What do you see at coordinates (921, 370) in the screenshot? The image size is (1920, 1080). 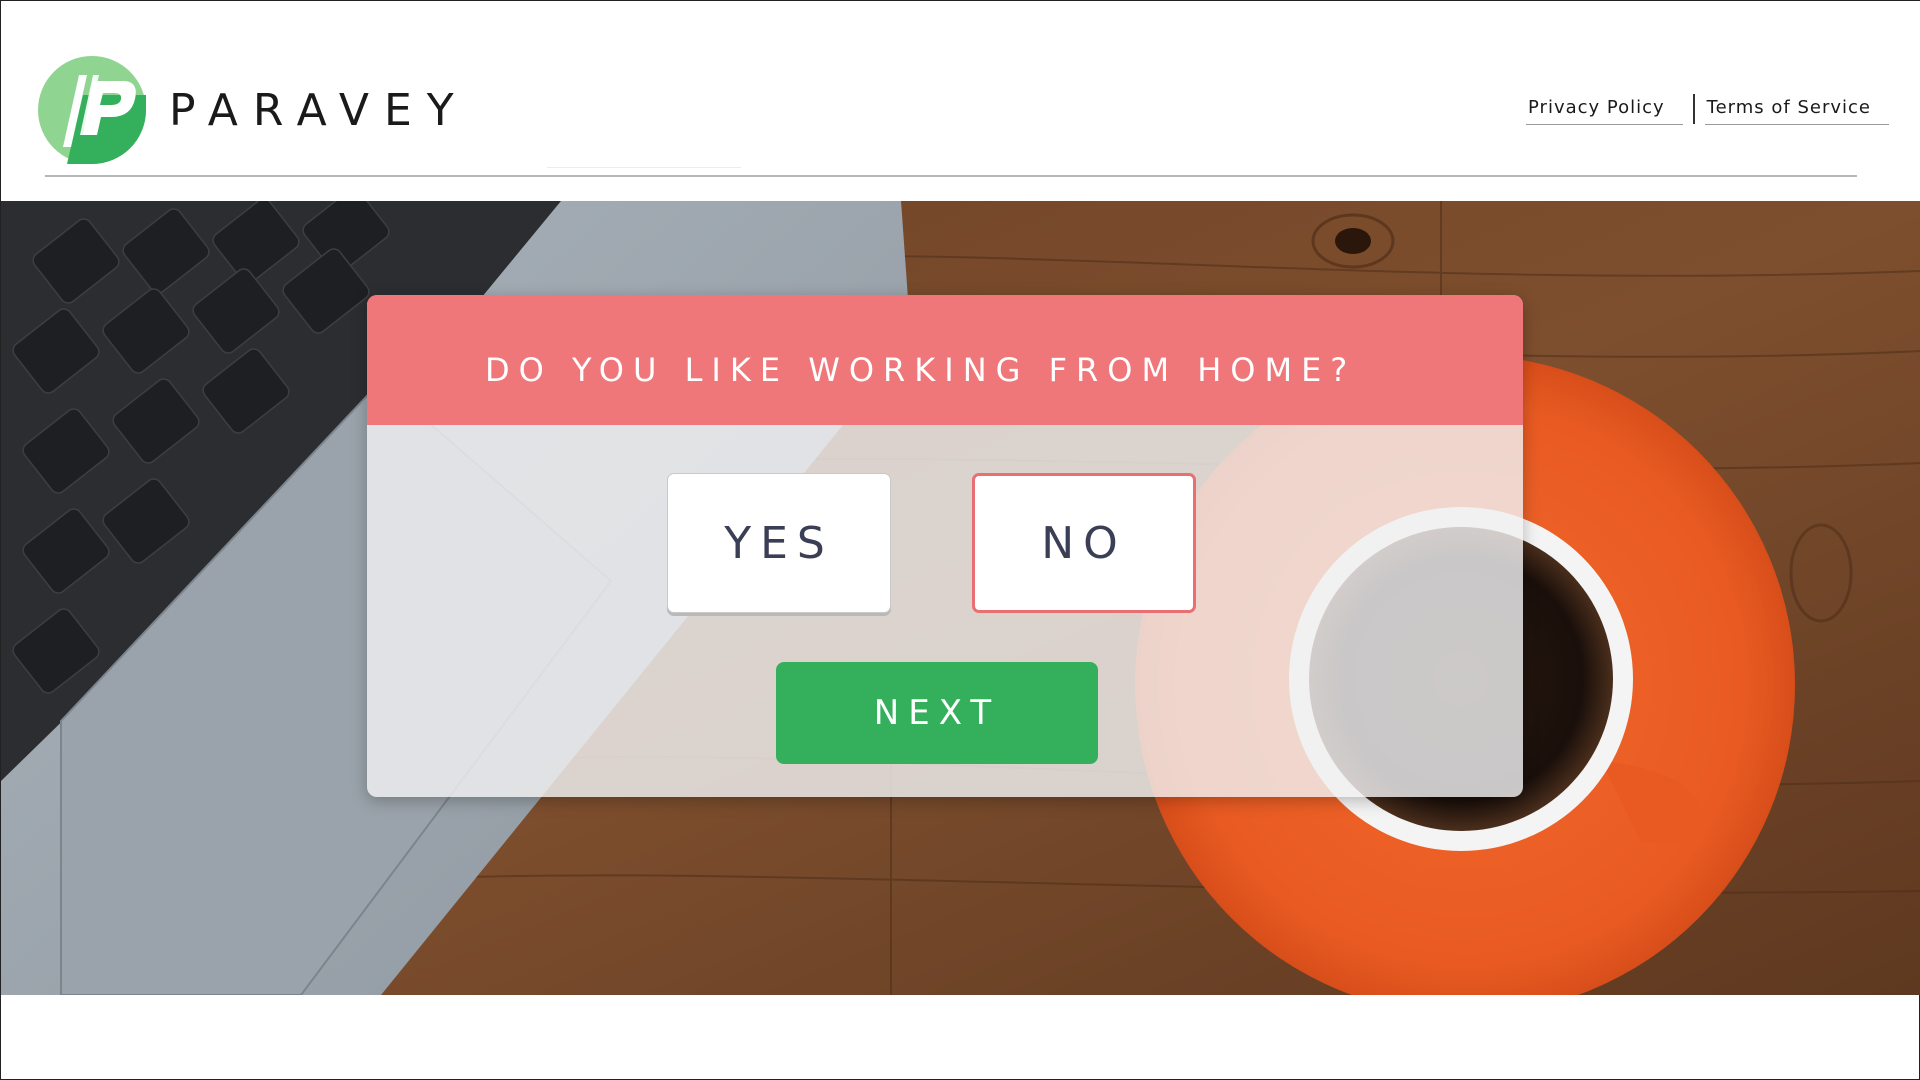 I see `question-text: DO YOU LIKE WORKING FROM HOME?` at bounding box center [921, 370].